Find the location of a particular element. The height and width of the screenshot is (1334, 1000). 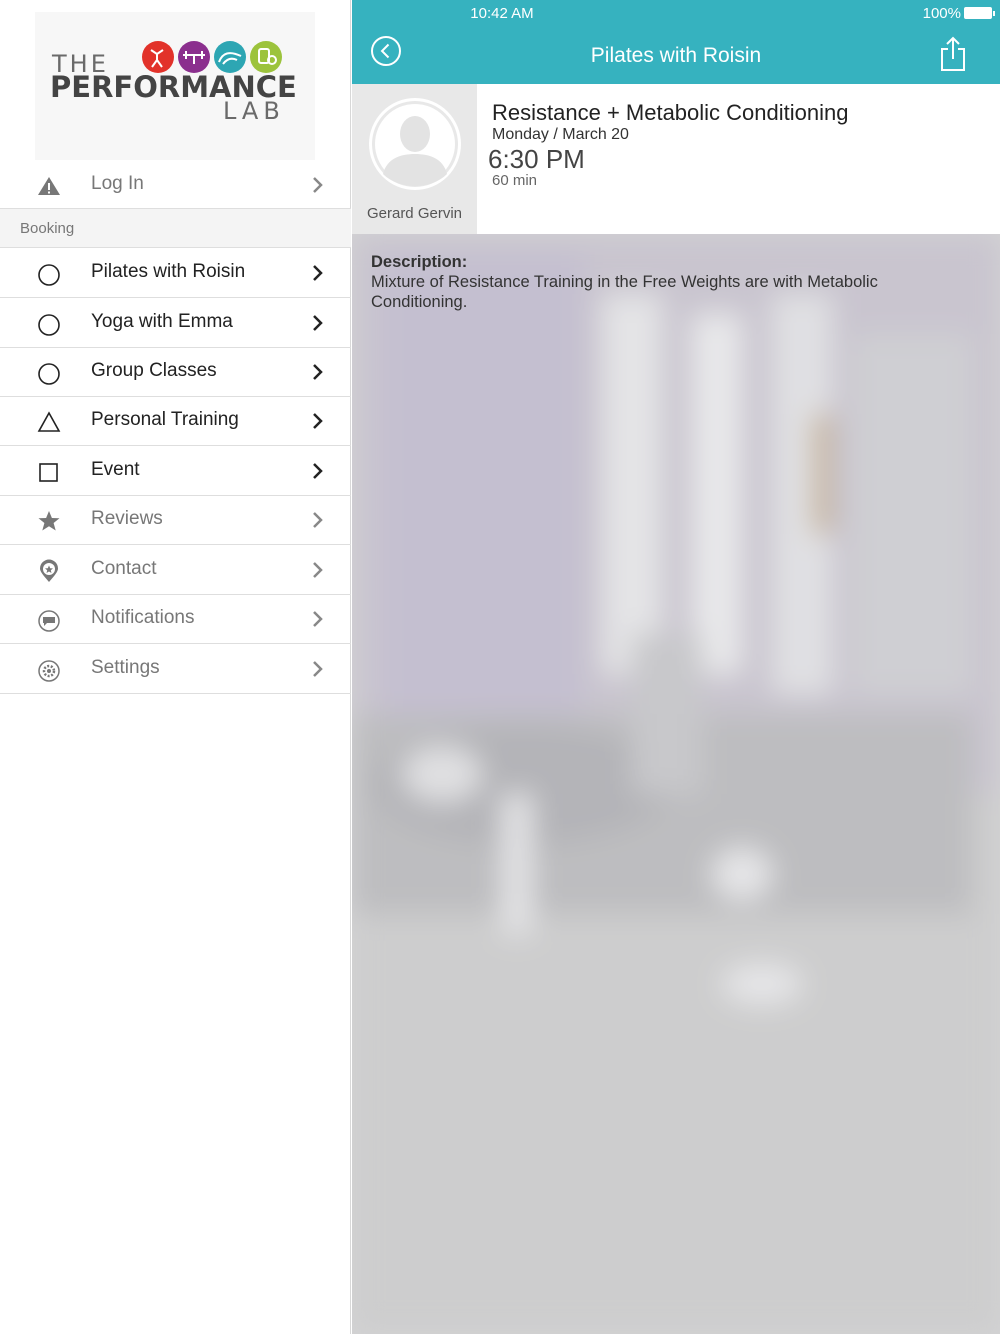

chat-bubble-icon is located at coordinates (49, 621).